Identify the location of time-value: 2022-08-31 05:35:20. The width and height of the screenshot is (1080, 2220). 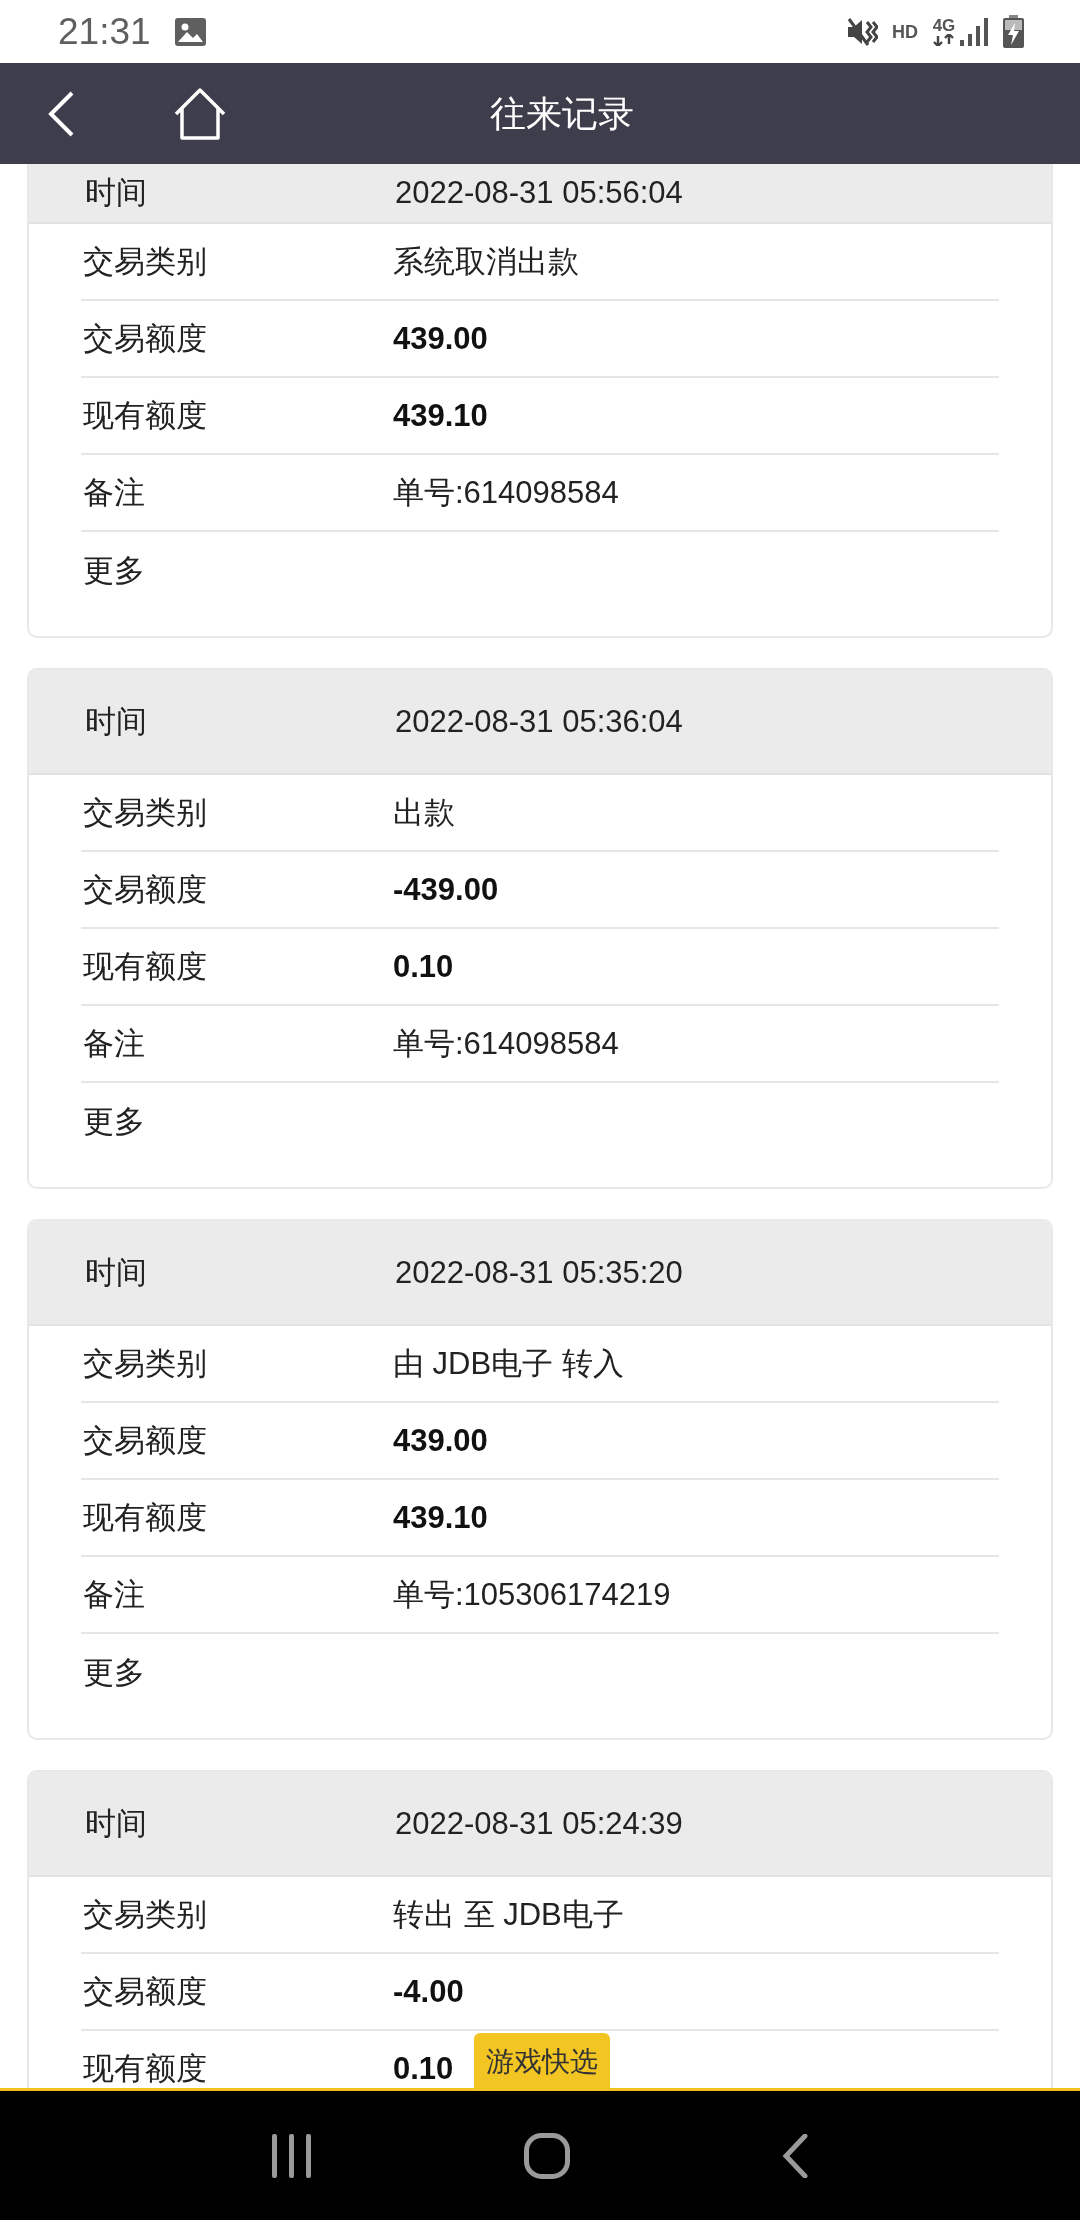
(539, 1272).